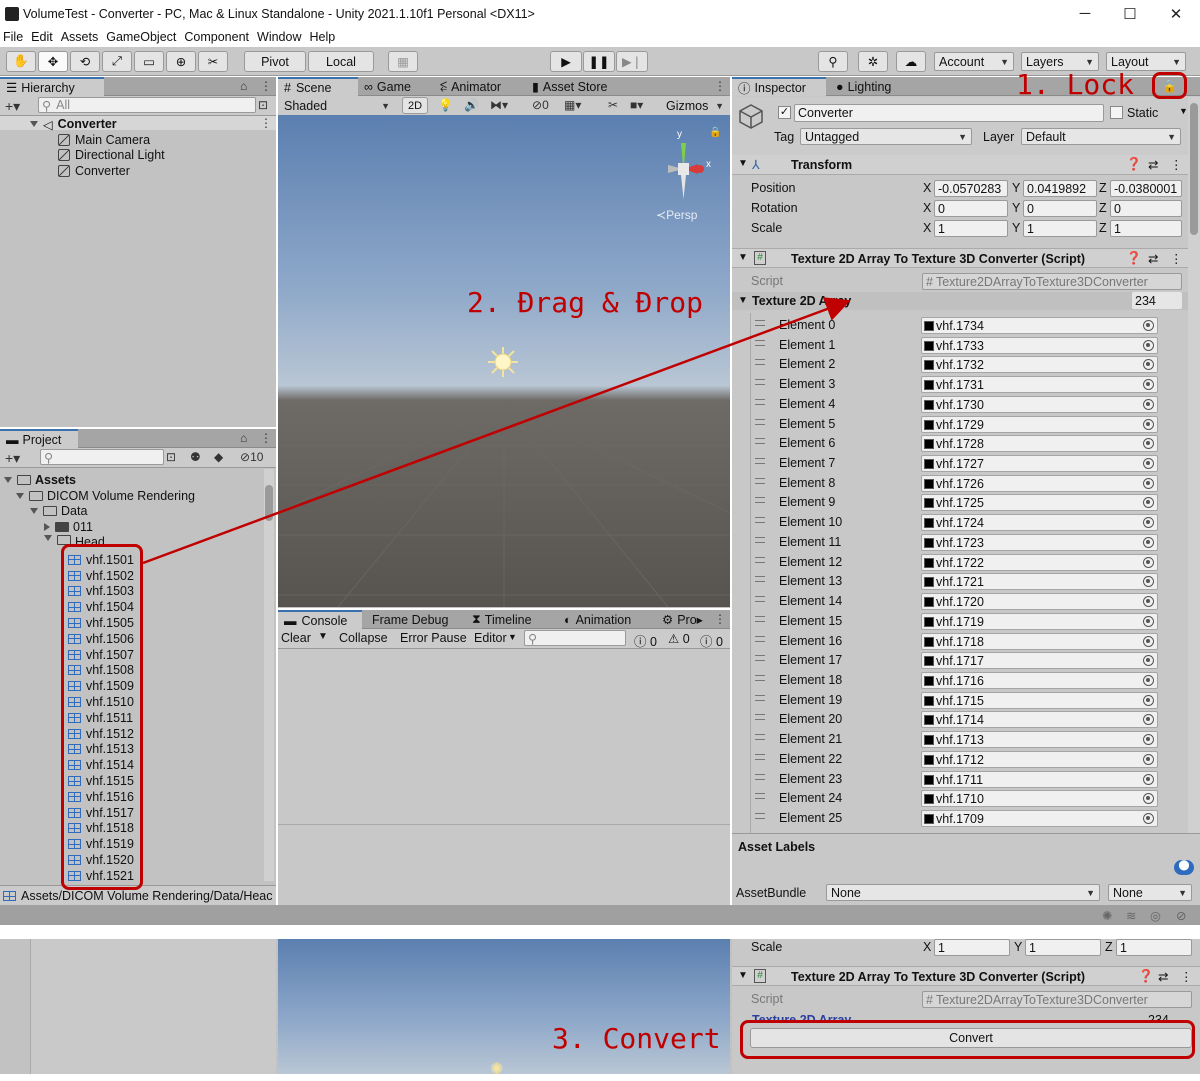 The image size is (1200, 1081). What do you see at coordinates (496, 431) in the screenshot?
I see `annotation-arrow` at bounding box center [496, 431].